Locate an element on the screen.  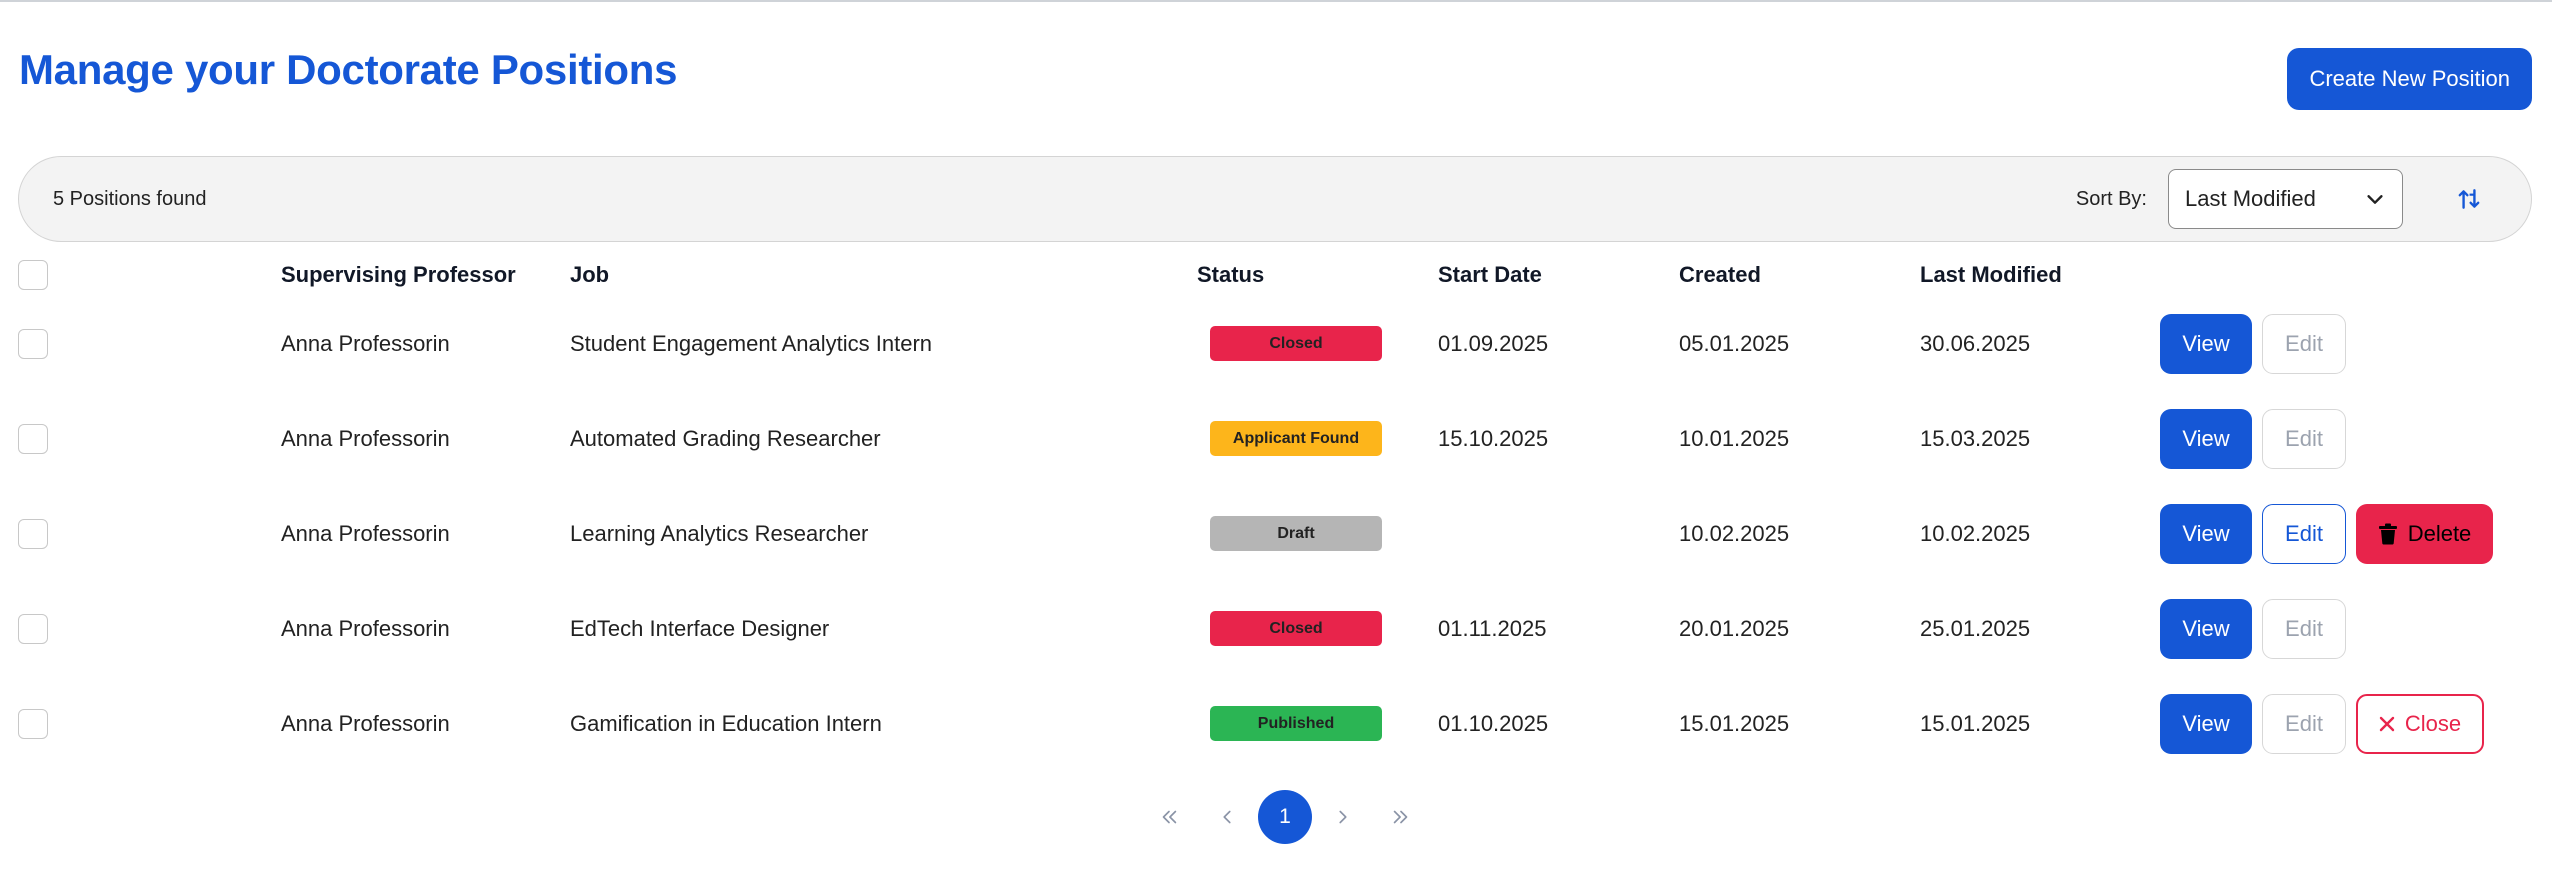
sort-by-select: Last Modified is located at coordinates (2285, 199).